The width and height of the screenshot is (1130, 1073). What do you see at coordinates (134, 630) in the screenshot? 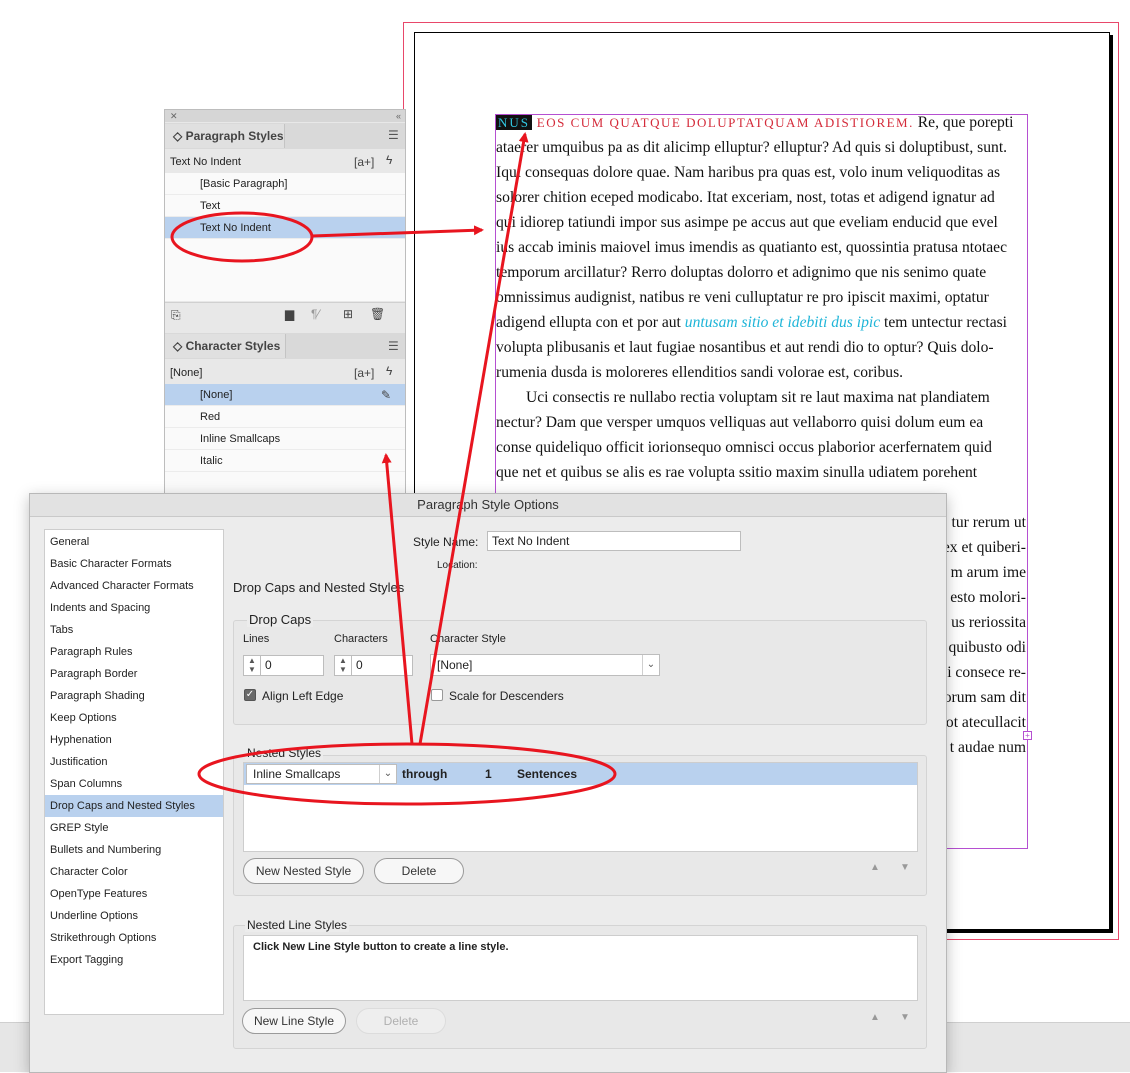
I see `category-item: Tabs` at bounding box center [134, 630].